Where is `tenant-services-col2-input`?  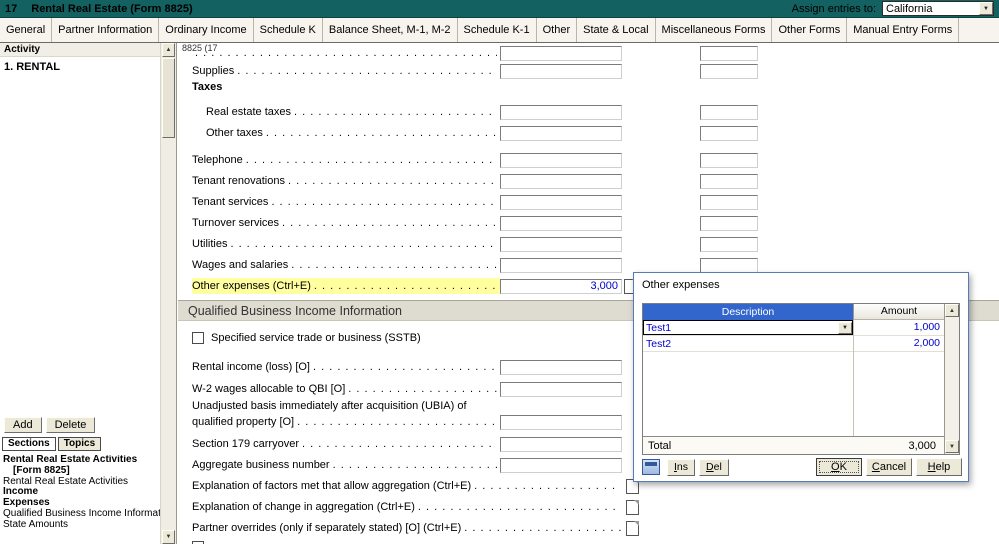
tenant-services-col2-input is located at coordinates (729, 202).